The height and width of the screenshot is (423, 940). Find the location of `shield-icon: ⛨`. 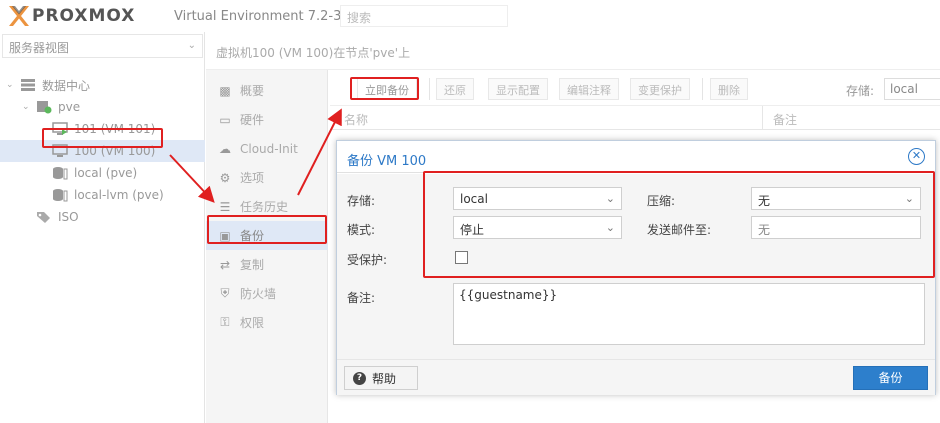

shield-icon: ⛨ is located at coordinates (225, 293).